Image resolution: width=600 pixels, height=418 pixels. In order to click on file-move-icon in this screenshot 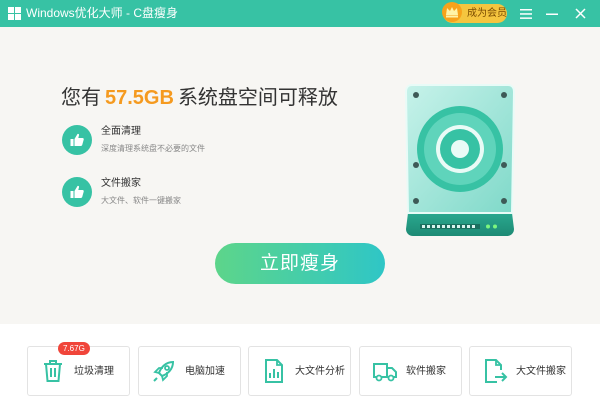, I will do `click(496, 371)`.